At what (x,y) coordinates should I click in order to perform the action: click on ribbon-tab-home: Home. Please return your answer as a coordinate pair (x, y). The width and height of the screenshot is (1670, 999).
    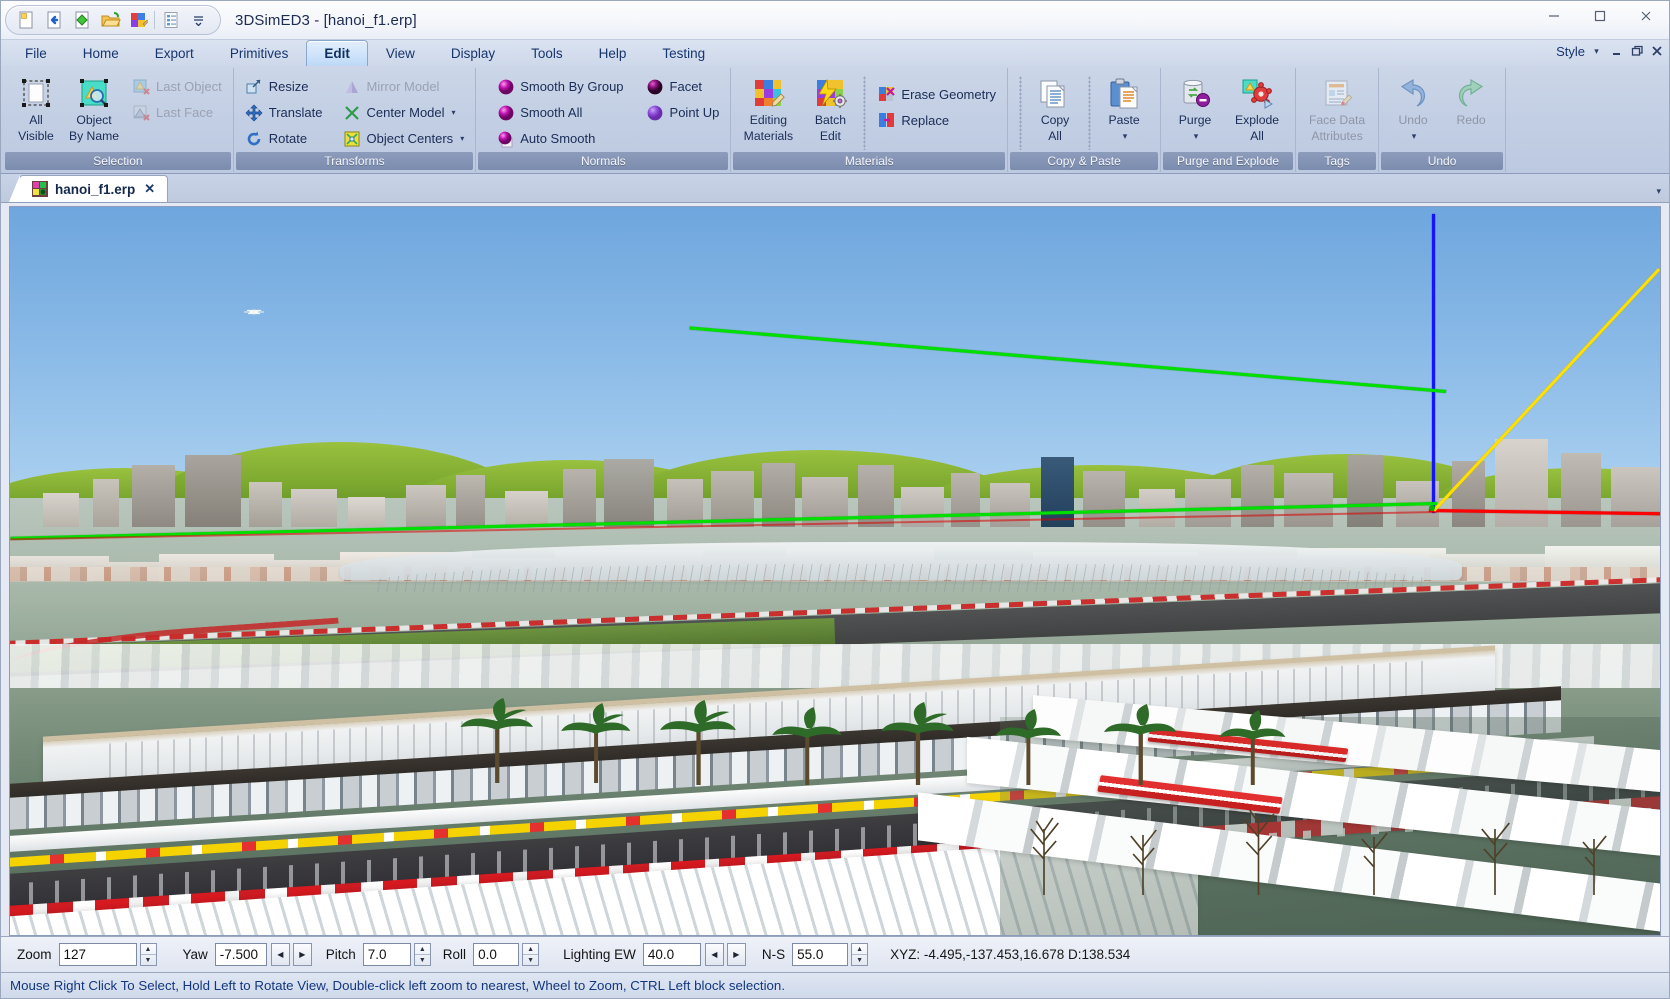
    Looking at the image, I should click on (101, 53).